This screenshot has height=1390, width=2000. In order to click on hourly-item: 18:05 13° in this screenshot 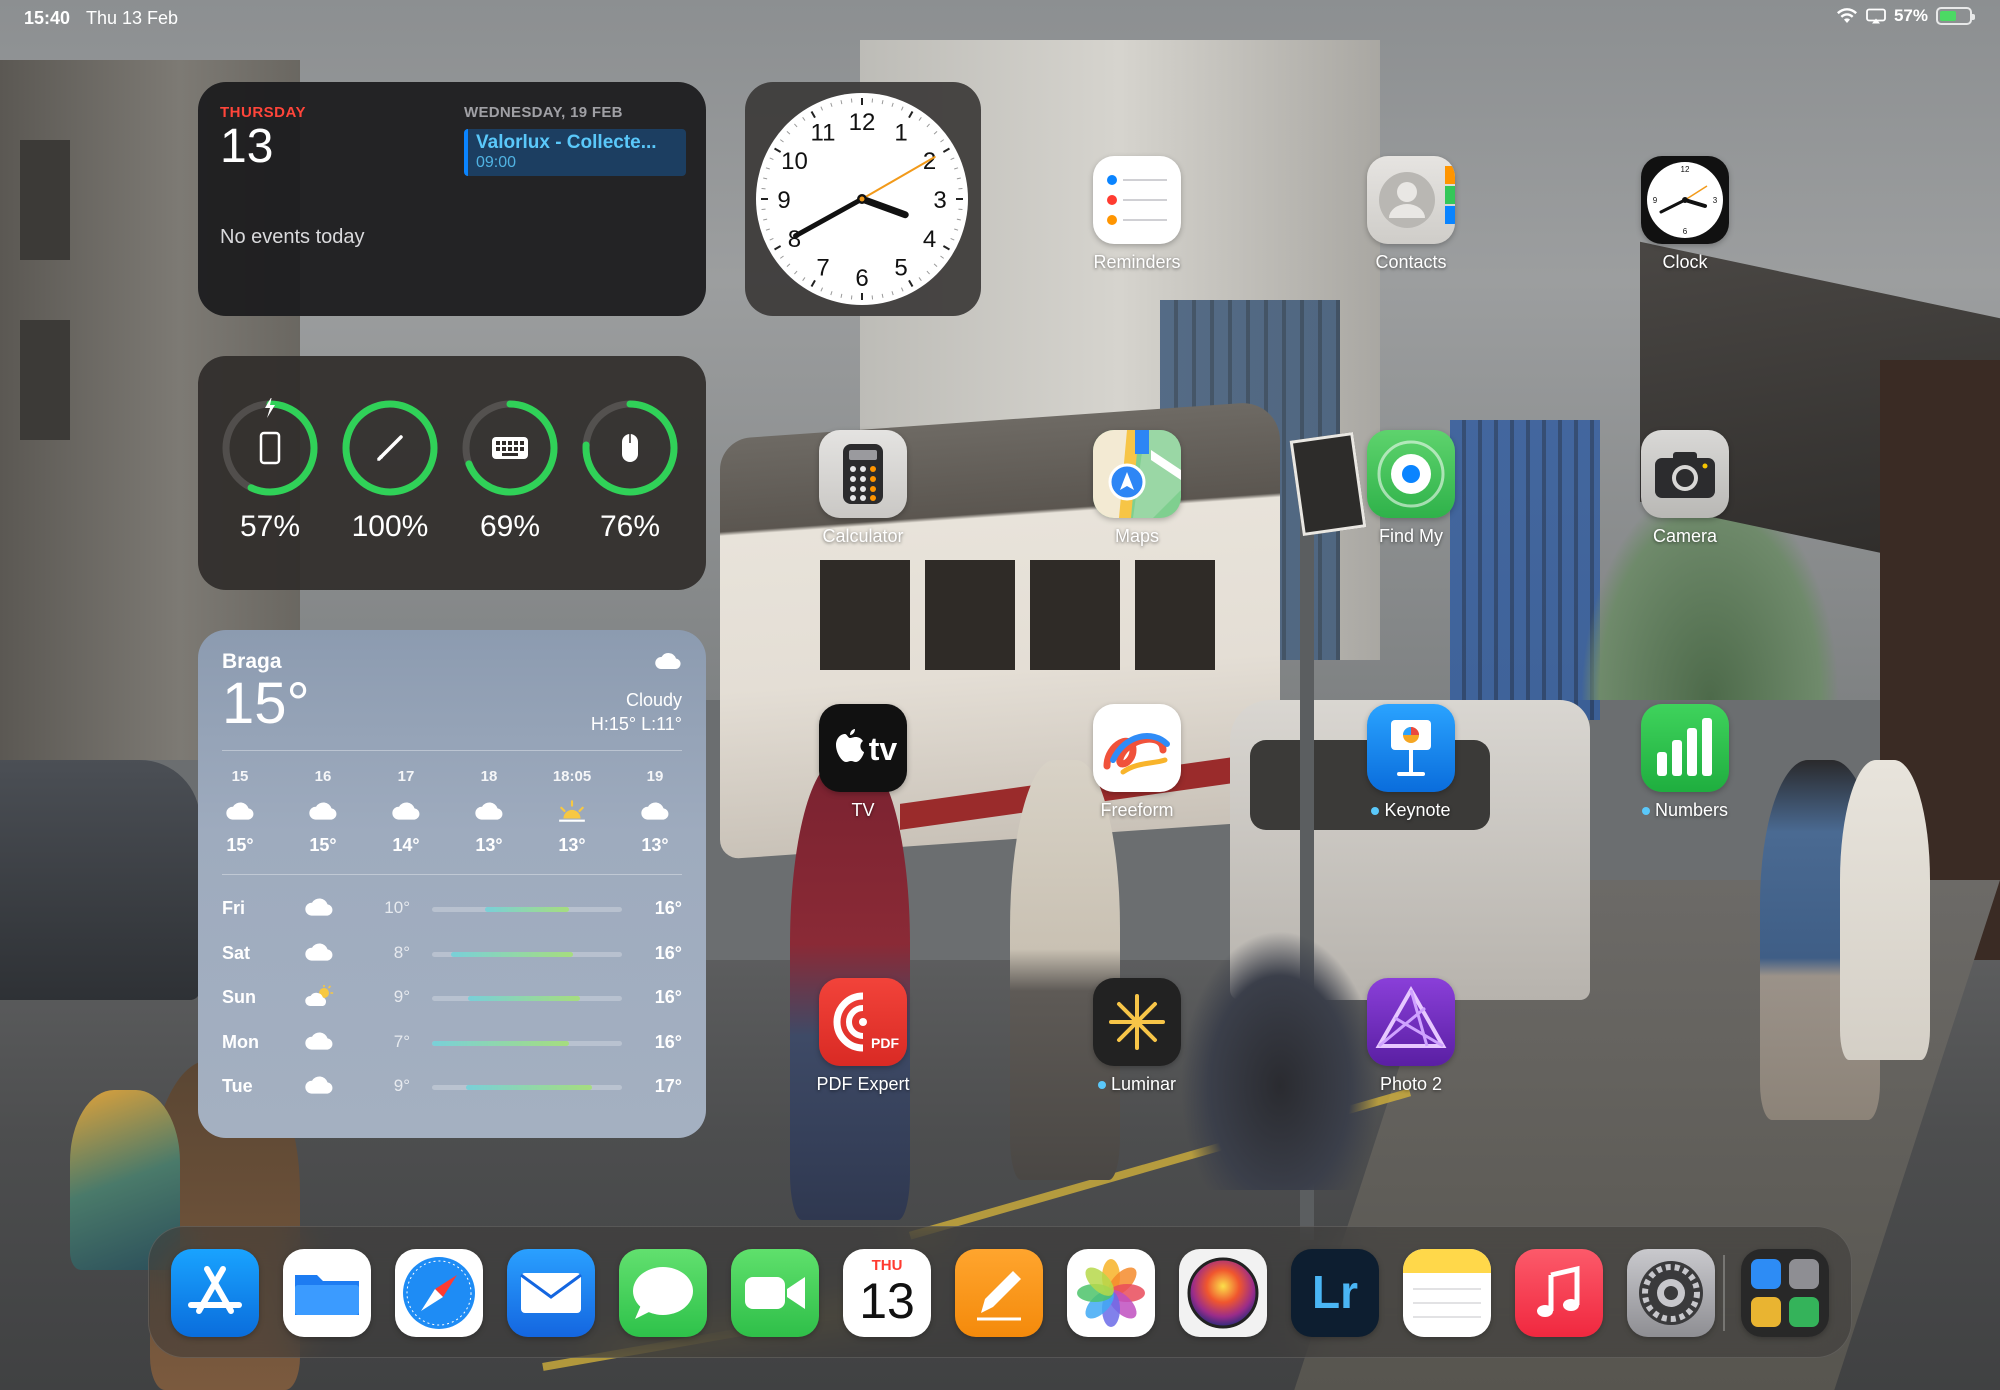, I will do `click(572, 812)`.